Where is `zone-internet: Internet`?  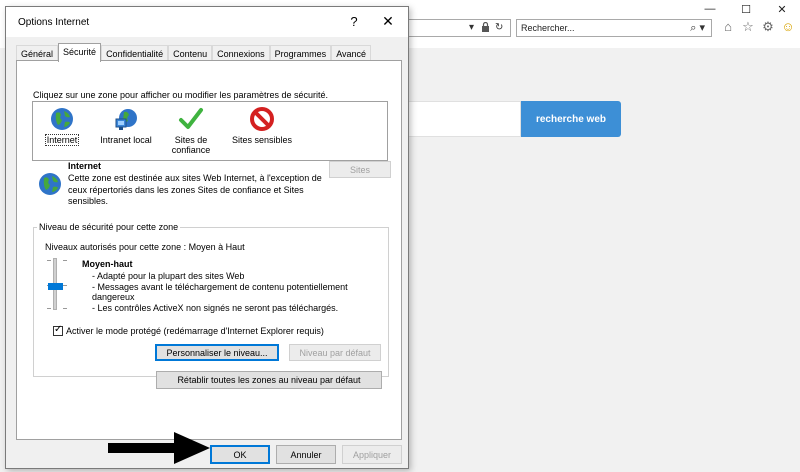
zone-internet: Internet is located at coordinates (62, 124).